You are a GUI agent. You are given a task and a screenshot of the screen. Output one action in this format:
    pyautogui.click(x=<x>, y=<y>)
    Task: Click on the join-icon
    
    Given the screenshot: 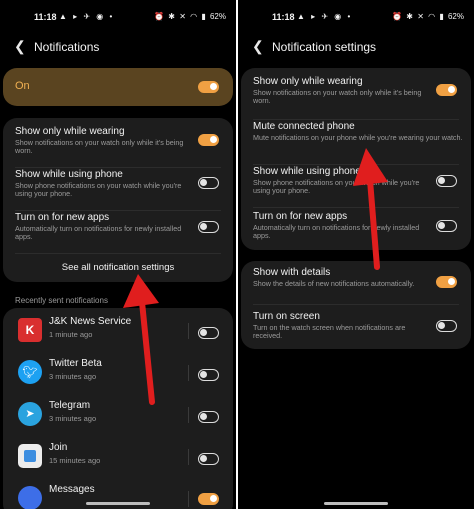 What is the action you would take?
    pyautogui.click(x=30, y=456)
    